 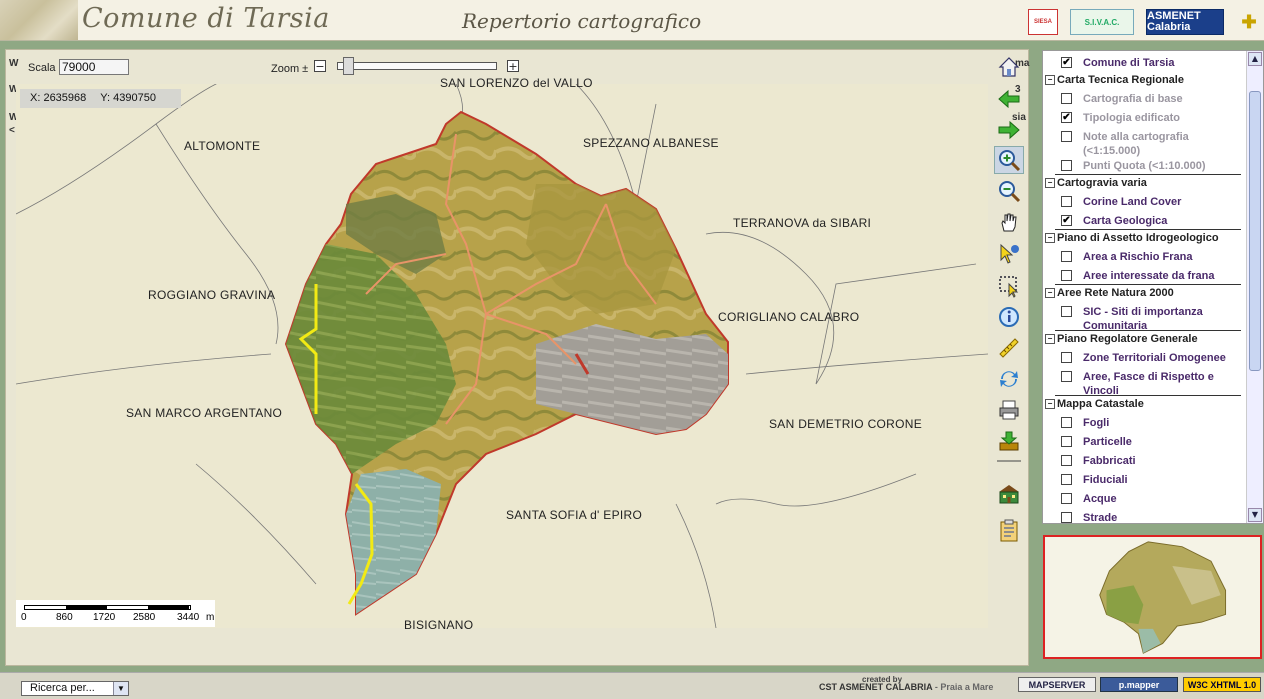 I want to click on scale-bar-unit: m, so click(x=210, y=617).